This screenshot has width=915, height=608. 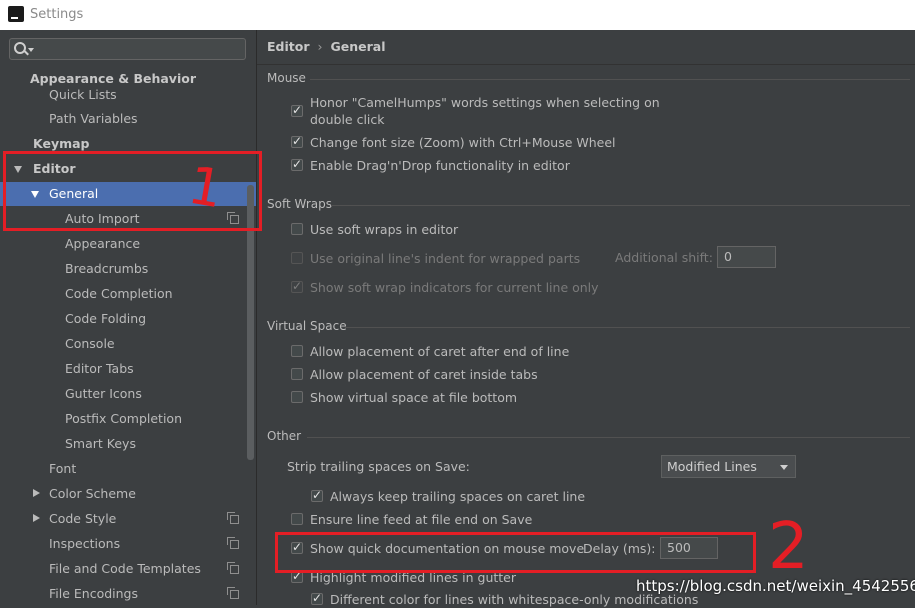 I want to click on section-title: Soft Wraps, so click(x=299, y=204).